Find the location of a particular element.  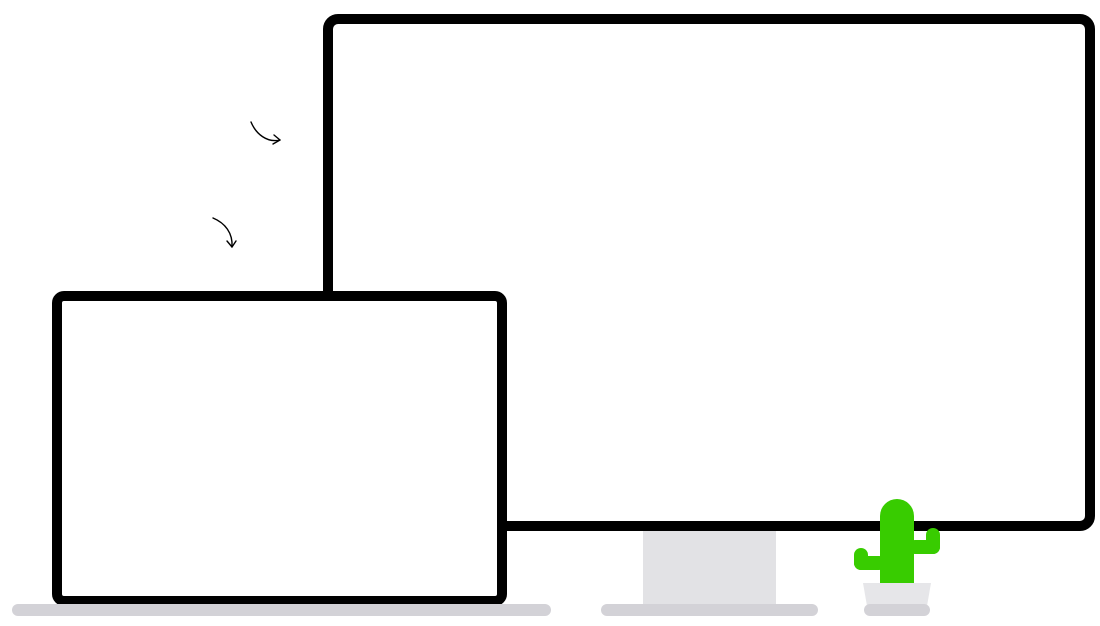

upper-curved-arrow-icon is located at coordinates (265, 133).